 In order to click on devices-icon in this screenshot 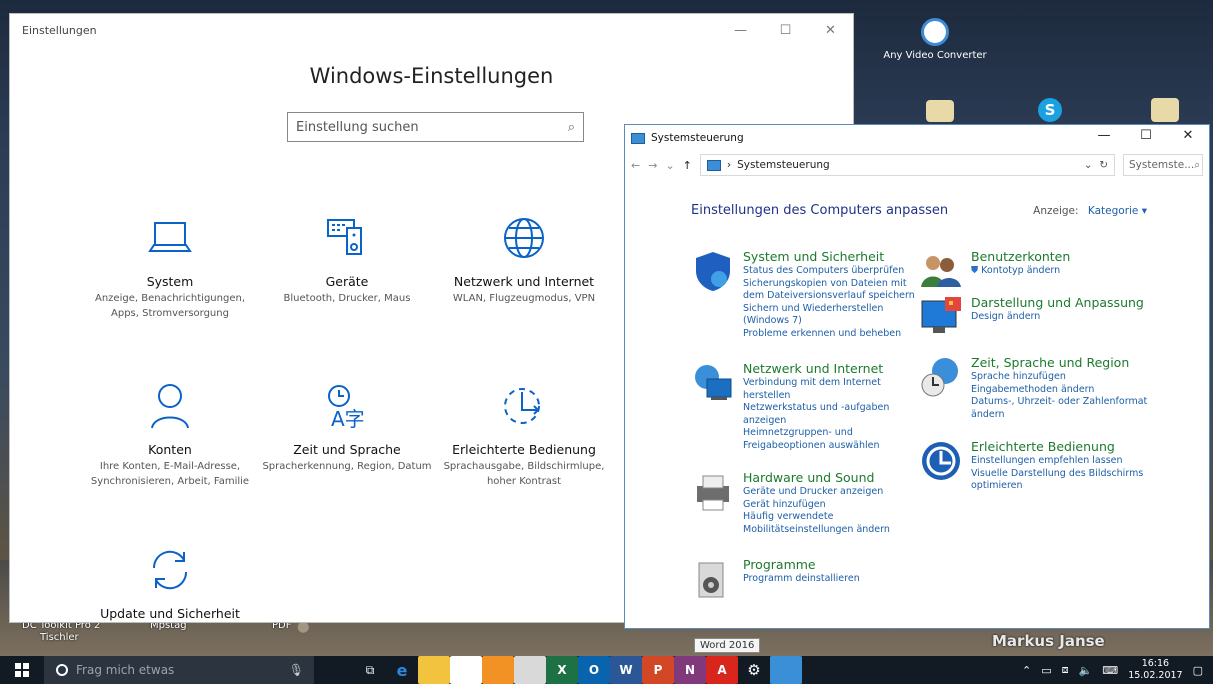, I will do `click(347, 238)`.